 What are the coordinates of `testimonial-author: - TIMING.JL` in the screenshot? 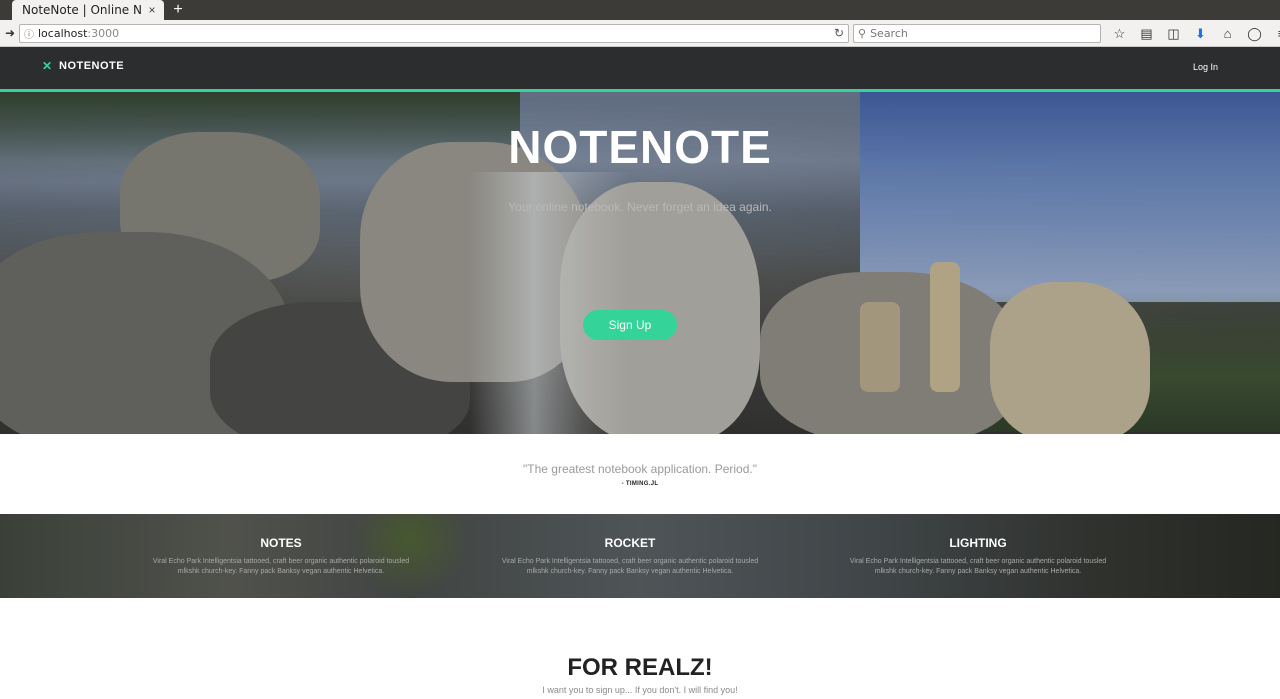 It's located at (640, 484).